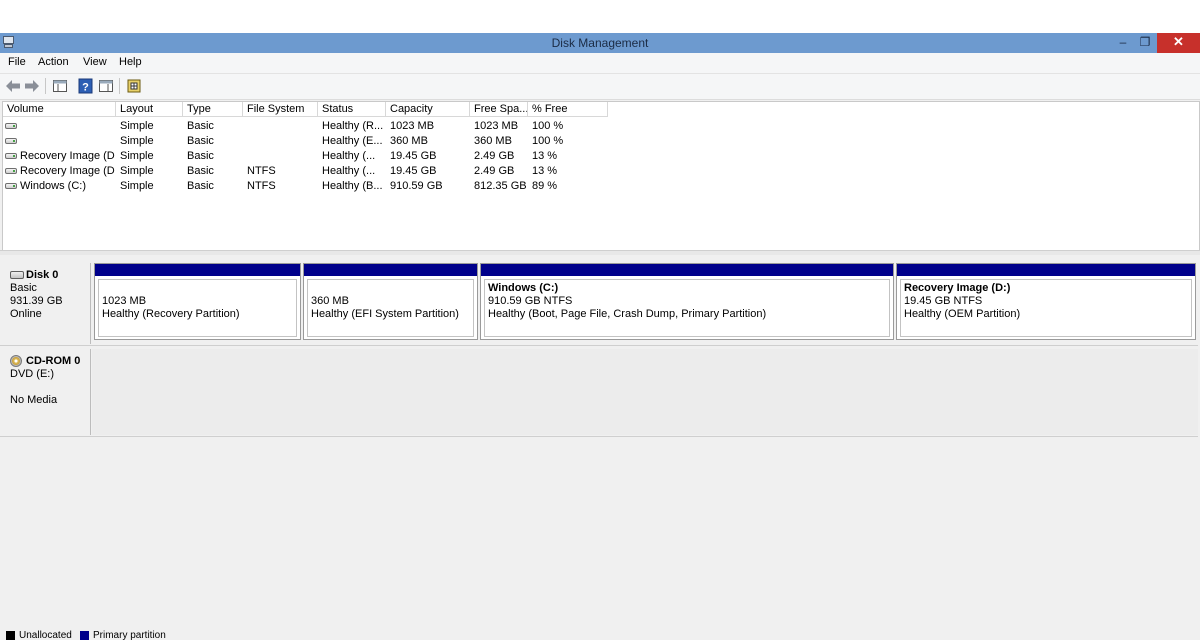 The image size is (1200, 641). I want to click on partition-name: Windows (C:), so click(523, 288).